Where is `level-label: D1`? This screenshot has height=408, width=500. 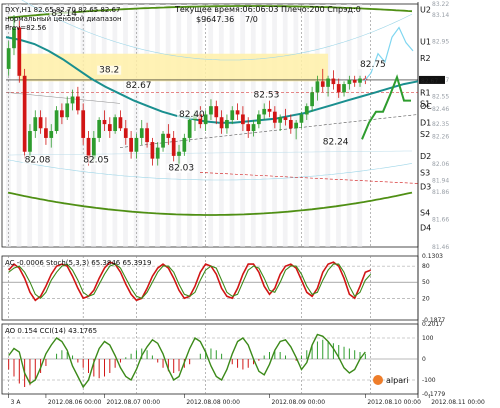
level-label: D1 is located at coordinates (425, 123).